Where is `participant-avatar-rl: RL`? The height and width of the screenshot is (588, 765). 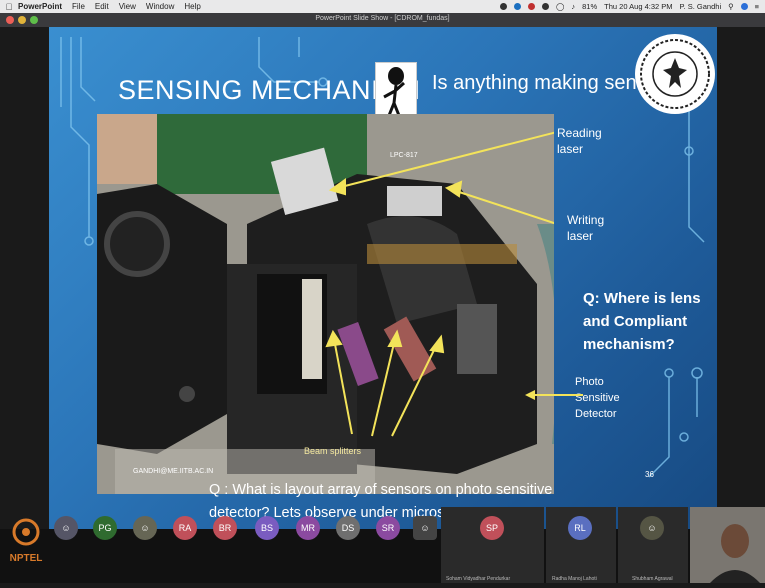 participant-avatar-rl: RL is located at coordinates (580, 528).